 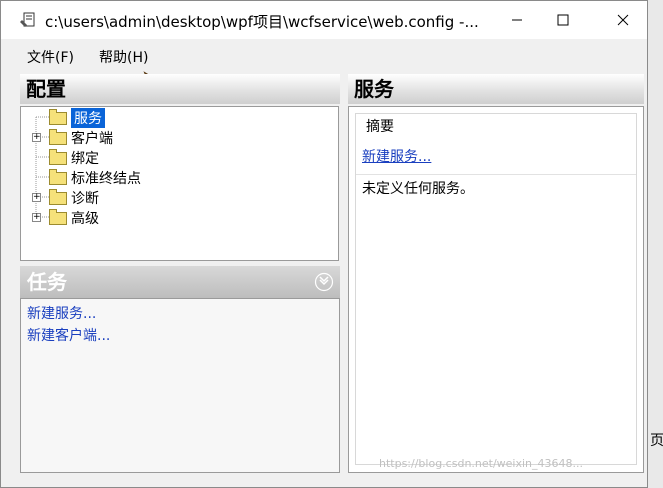 I want to click on config-header: 配置, so click(x=180, y=89).